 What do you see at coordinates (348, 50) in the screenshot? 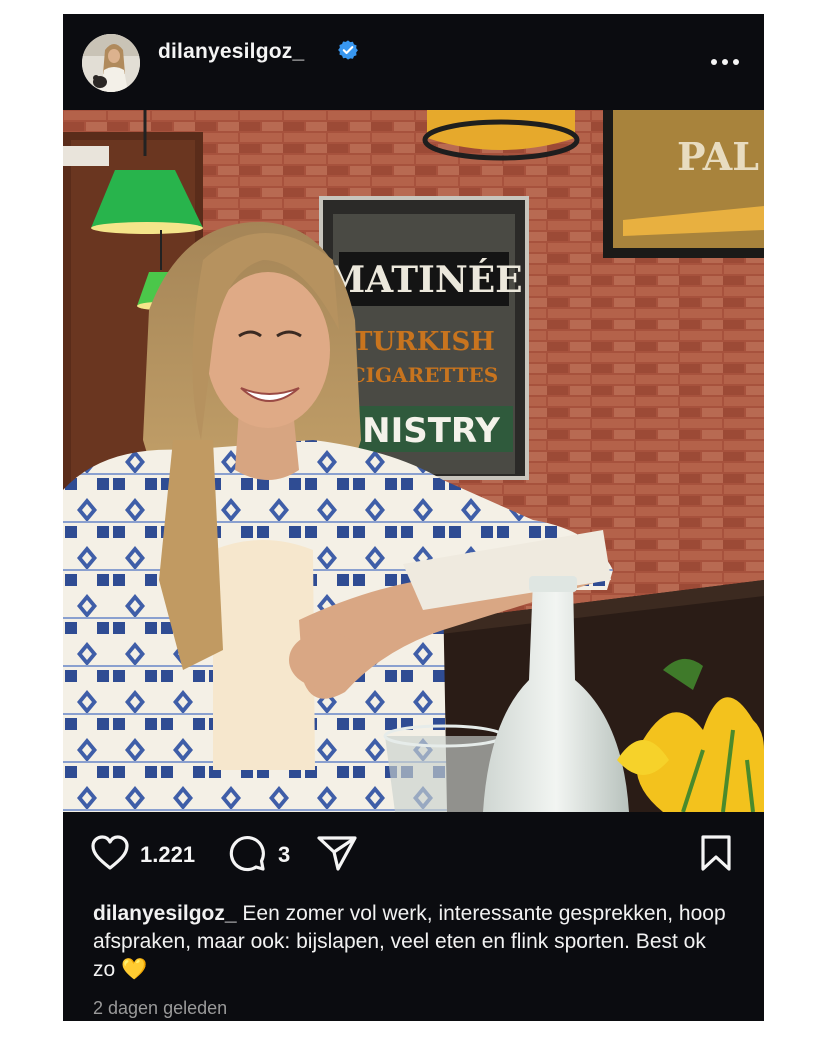
I see `verified-badge-icon` at bounding box center [348, 50].